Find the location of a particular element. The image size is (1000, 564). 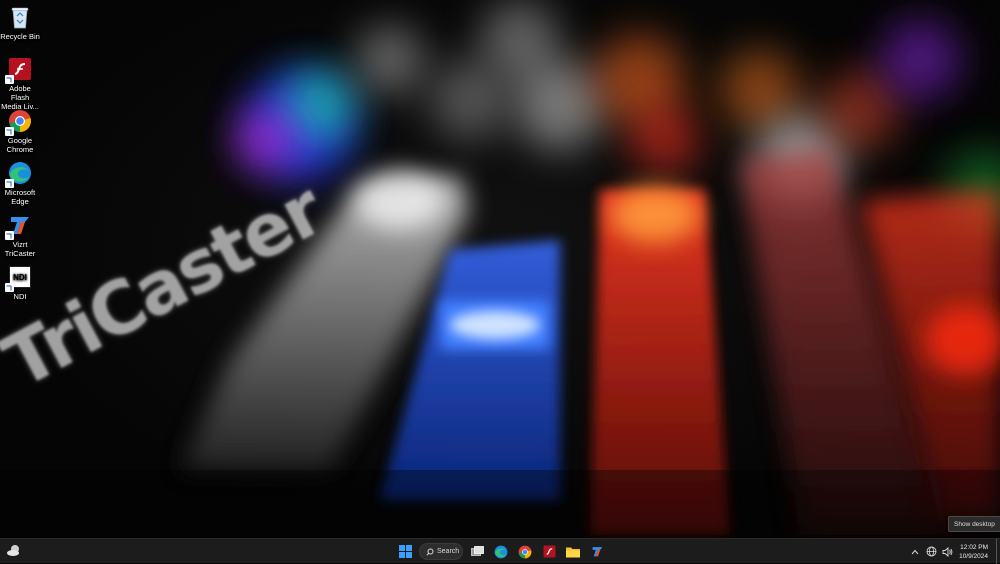

taskbar-chrome-button is located at coordinates (525, 551).